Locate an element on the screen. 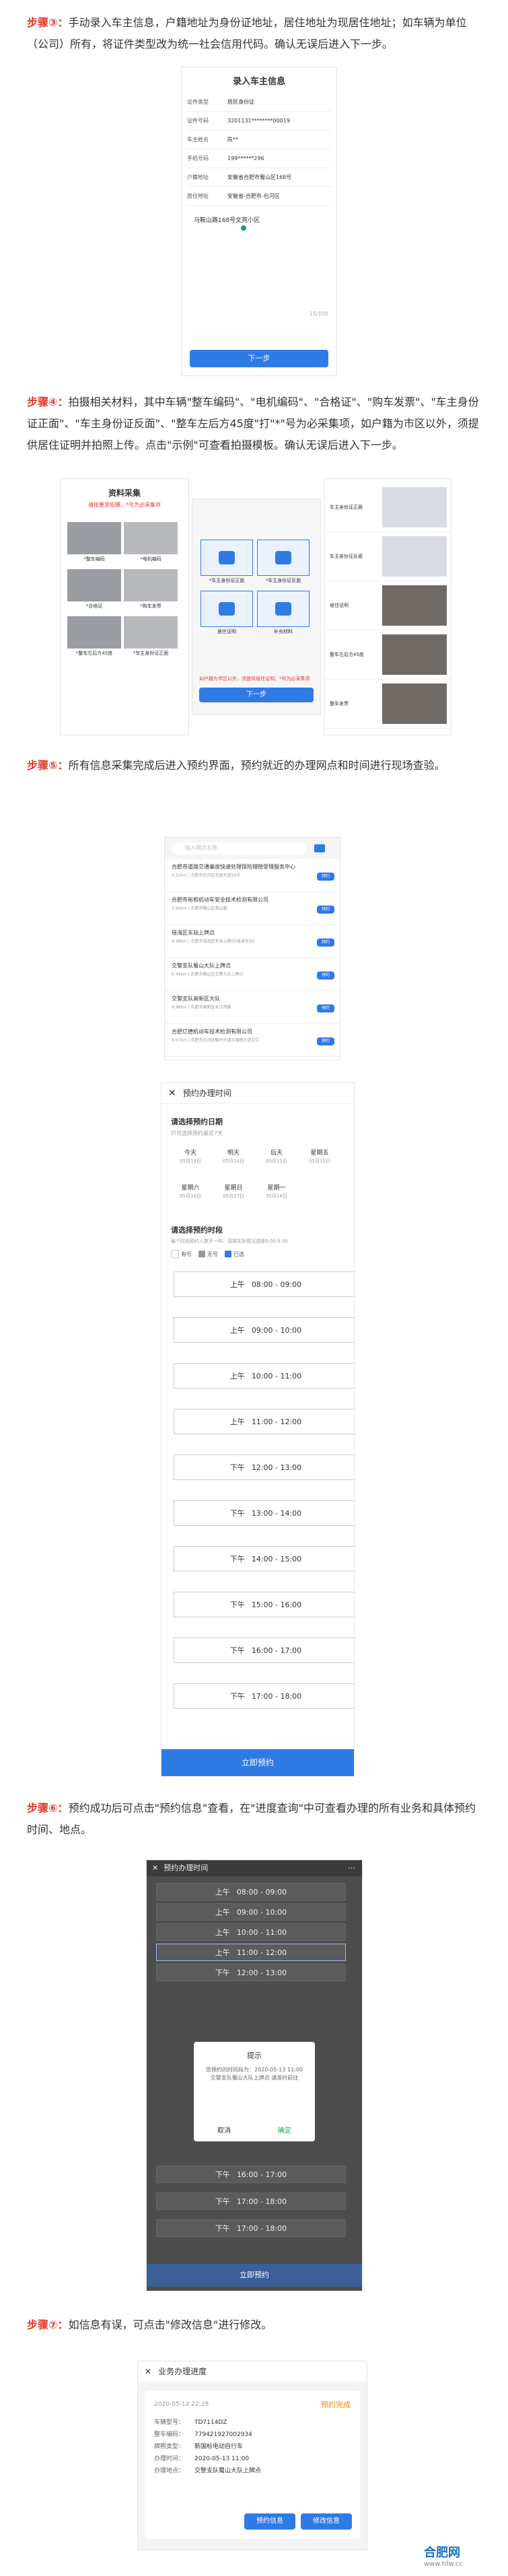  time-heading: 请选择预约时段 is located at coordinates (197, 1230).